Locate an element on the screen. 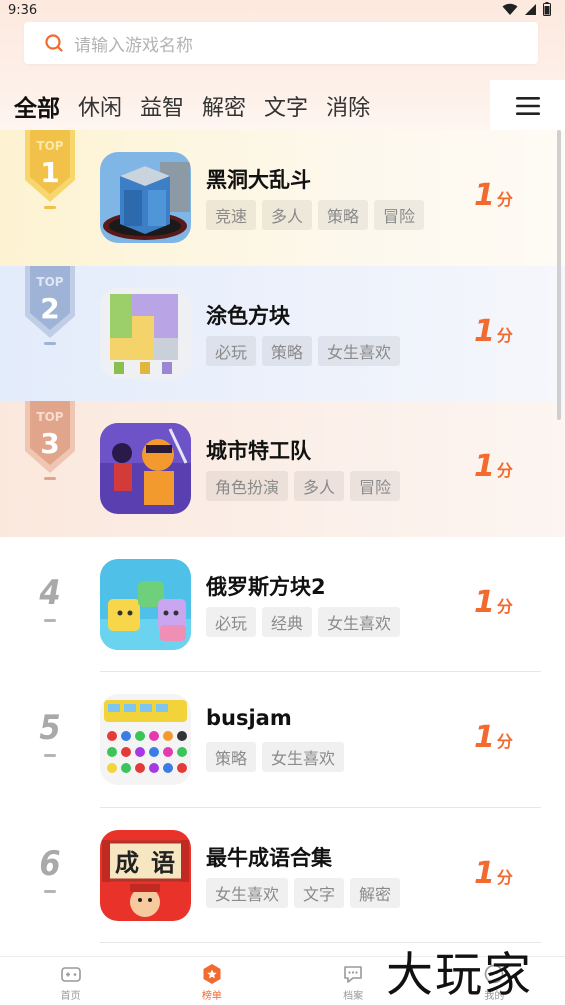  nav-home: 首页 is located at coordinates (70, 981).